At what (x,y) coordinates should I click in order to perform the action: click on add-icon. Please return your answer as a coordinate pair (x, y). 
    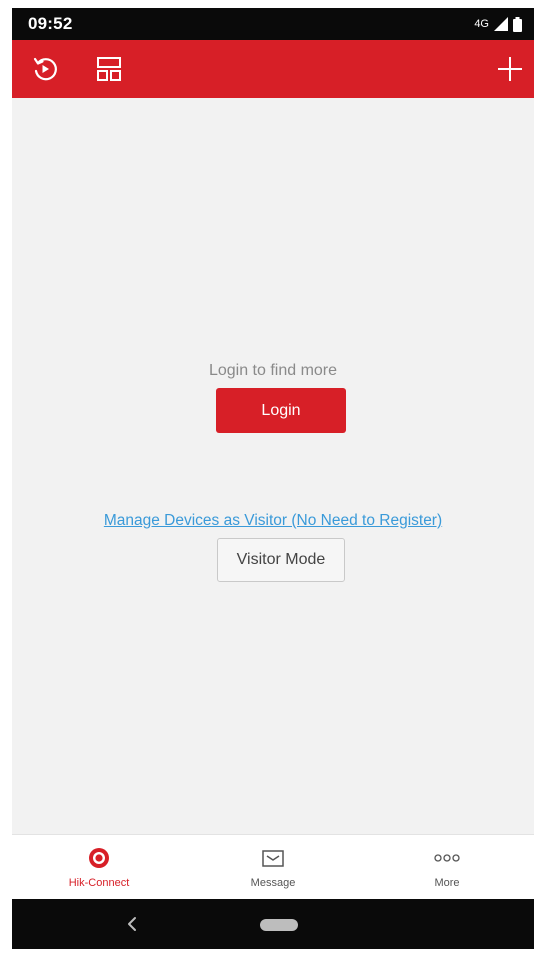
    Looking at the image, I should click on (510, 69).